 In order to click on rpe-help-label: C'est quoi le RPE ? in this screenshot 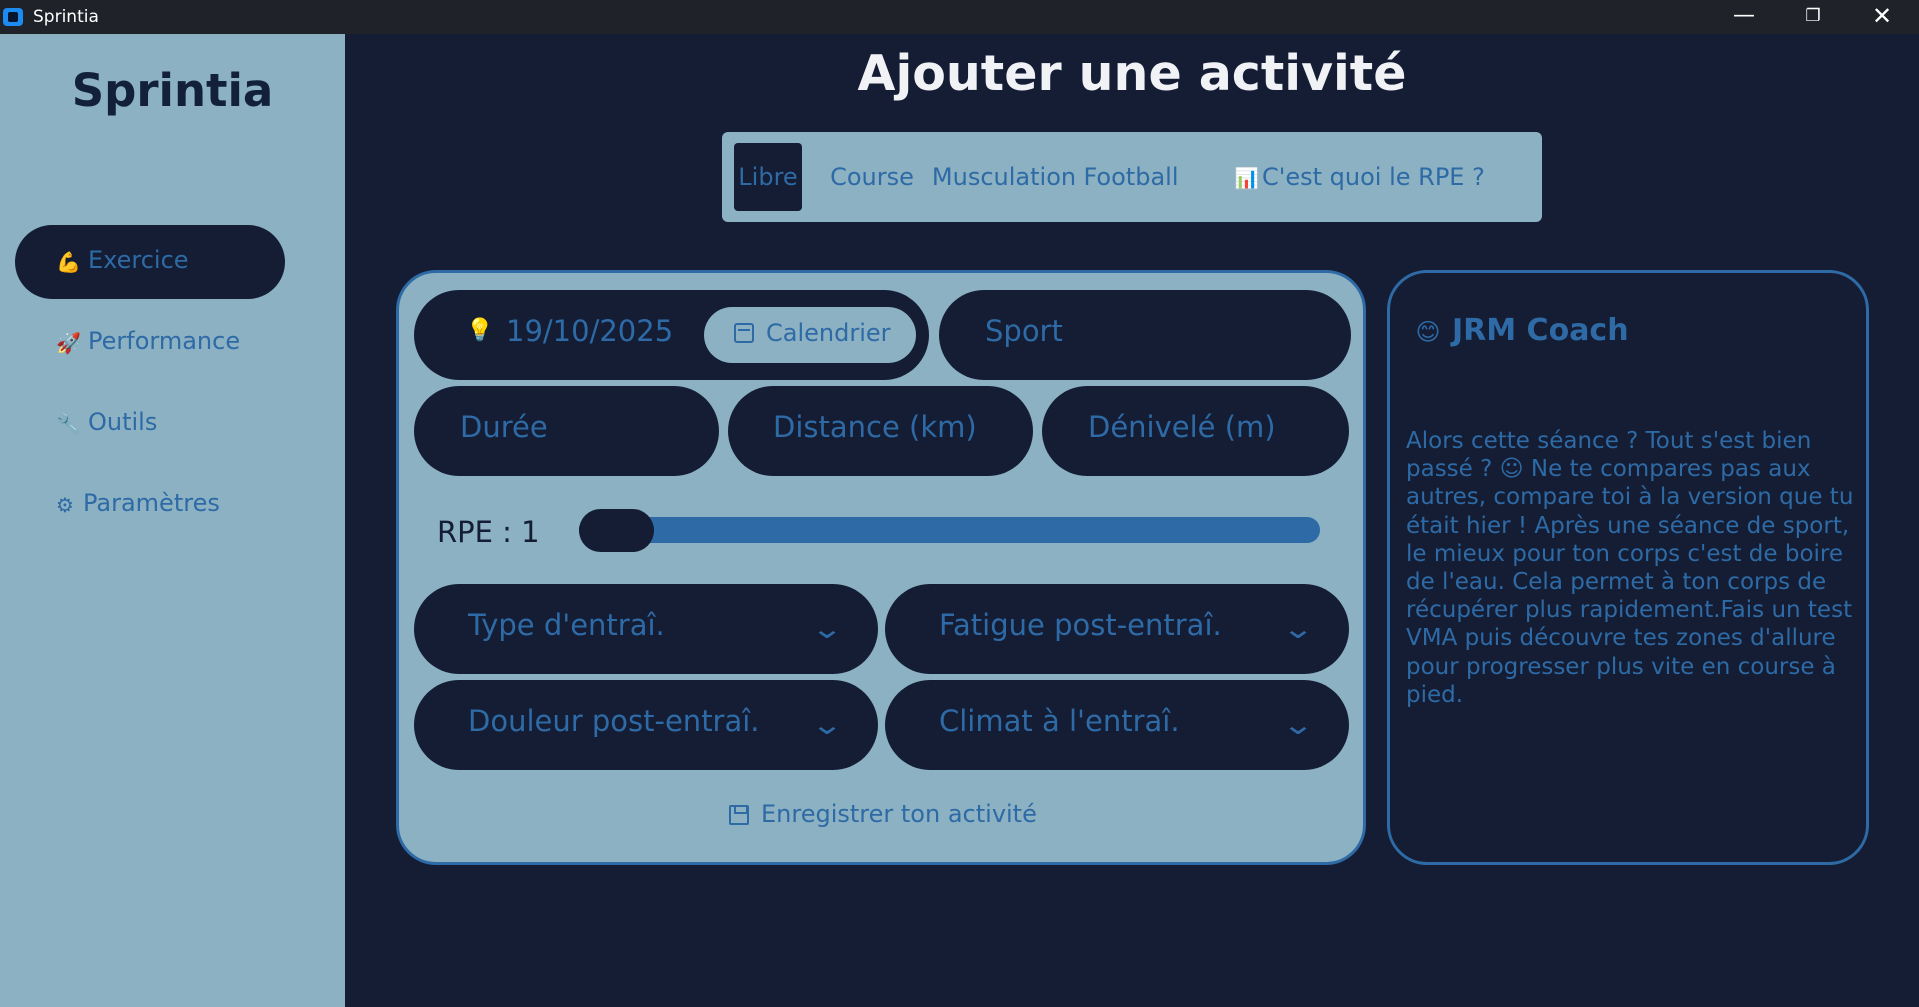, I will do `click(1373, 177)`.